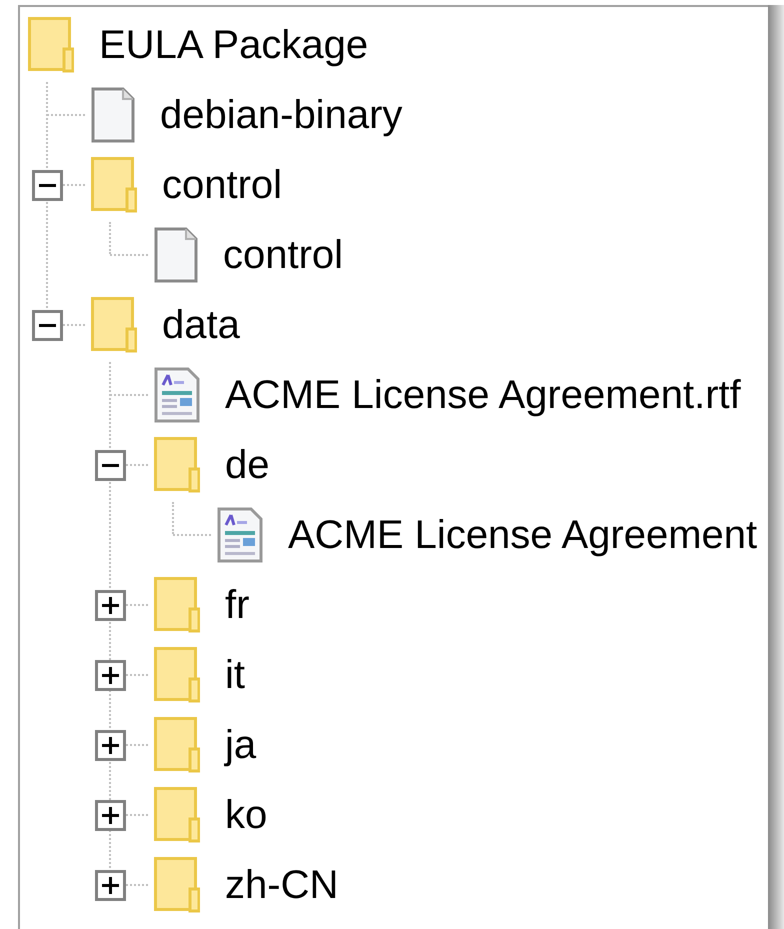  Describe the element at coordinates (281, 885) in the screenshot. I see `tree-item-label: zh-CN` at that location.